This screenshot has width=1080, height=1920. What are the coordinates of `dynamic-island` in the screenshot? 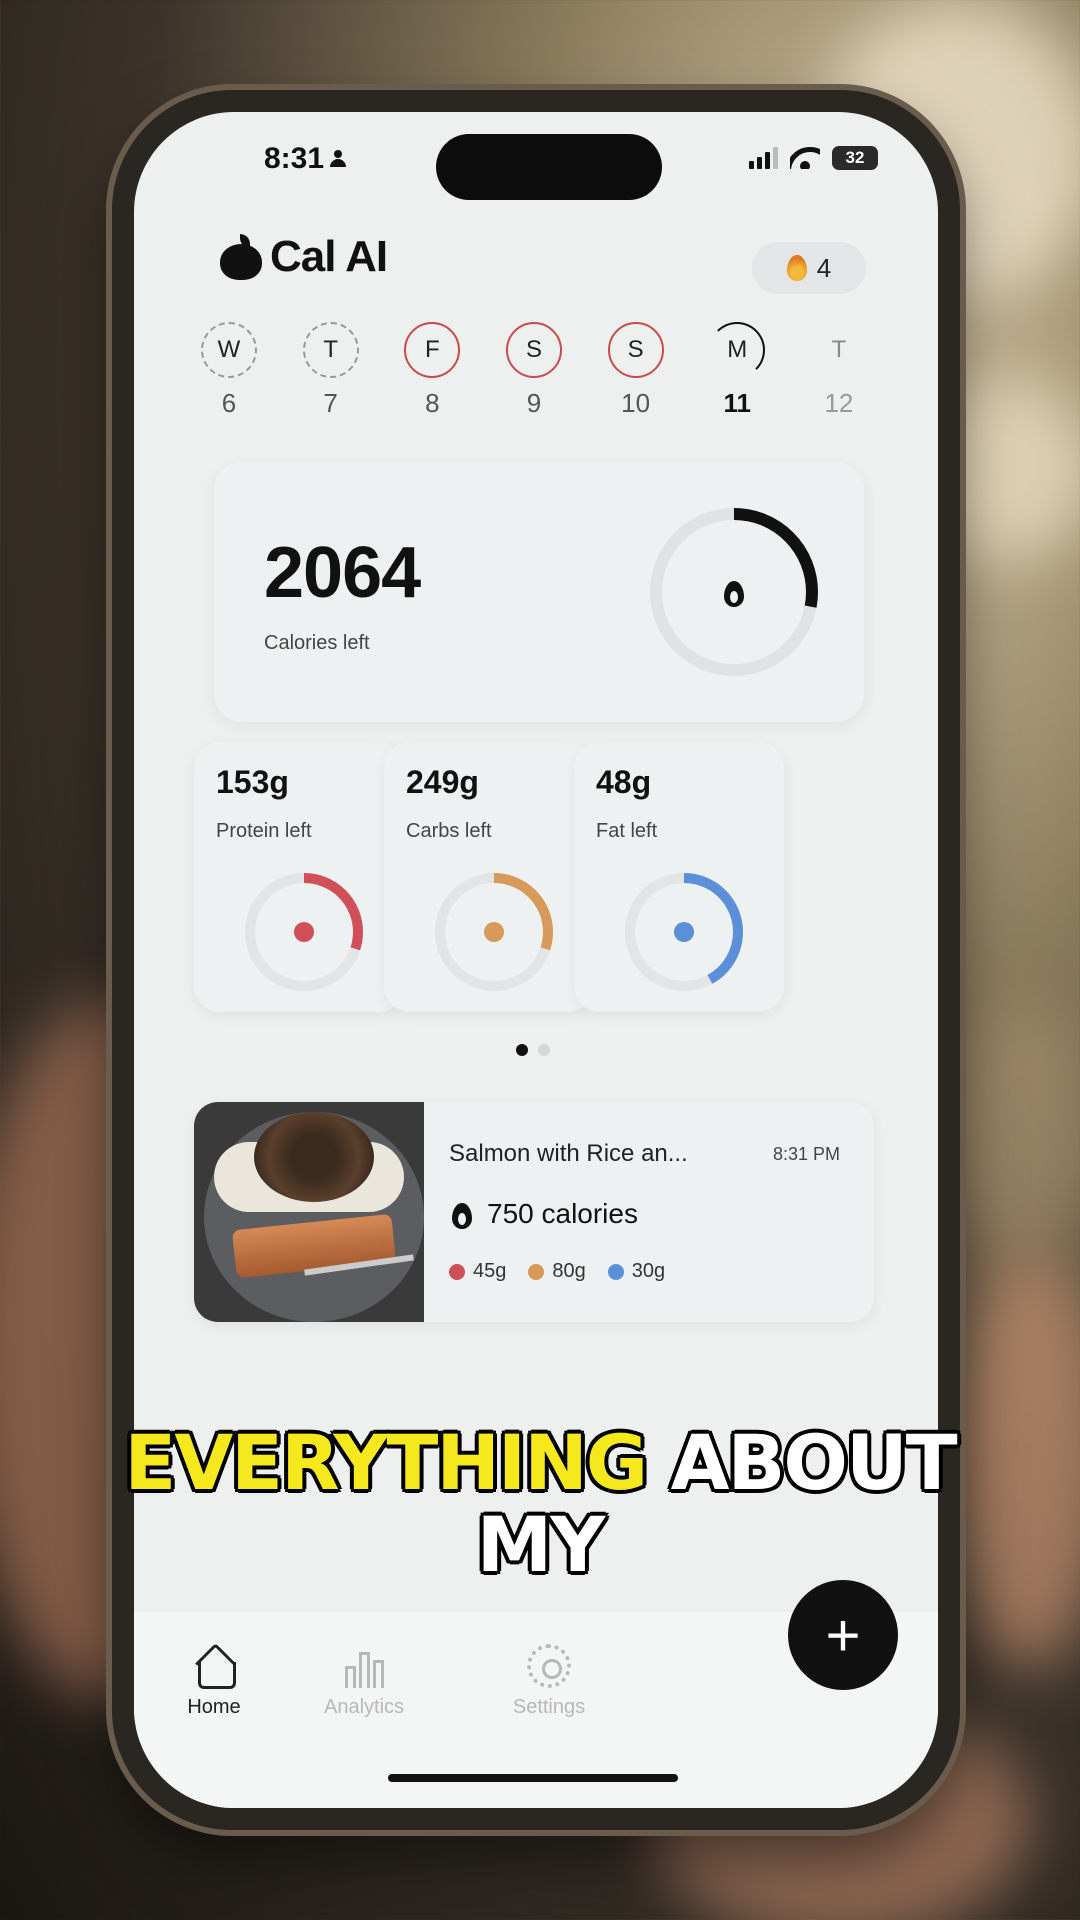 It's located at (549, 167).